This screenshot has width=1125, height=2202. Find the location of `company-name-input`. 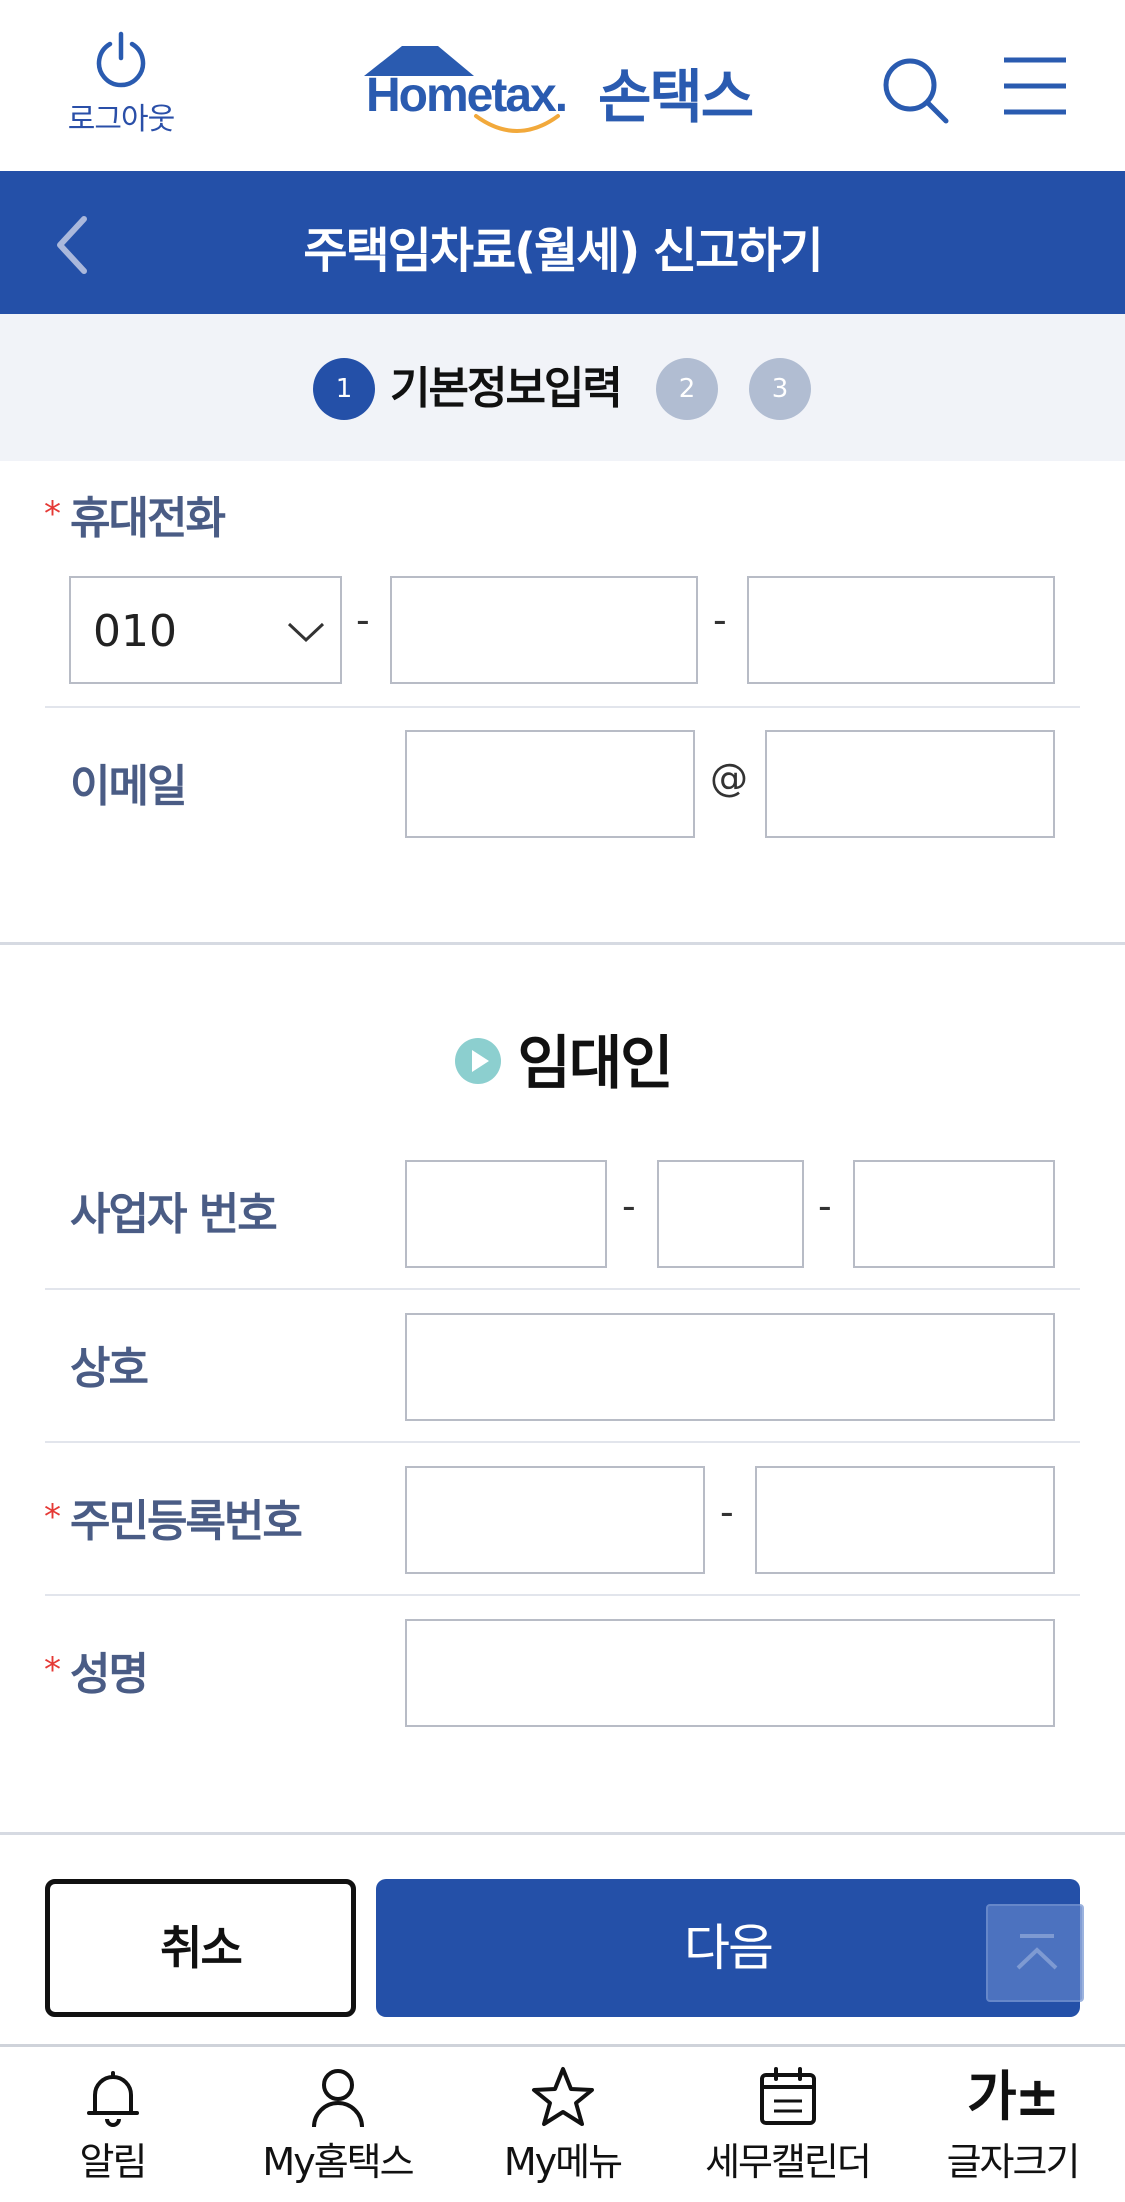

company-name-input is located at coordinates (730, 1367).